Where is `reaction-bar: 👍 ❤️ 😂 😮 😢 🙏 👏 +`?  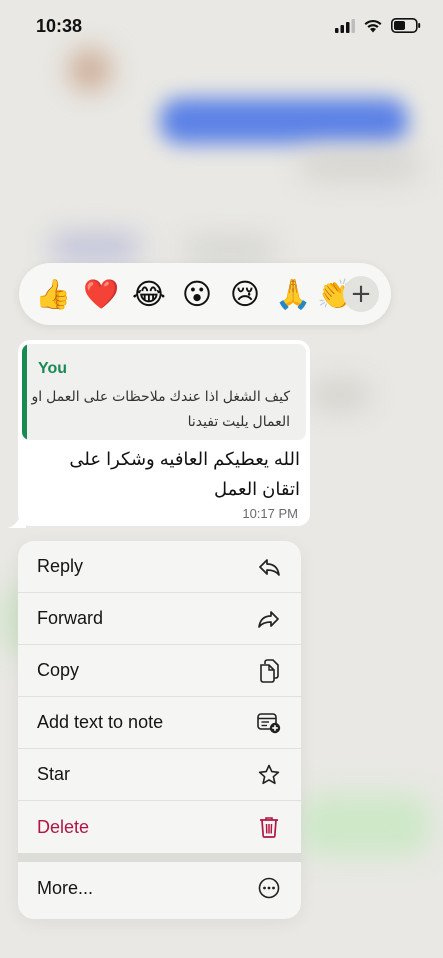
reaction-bar: 👍 ❤️ 😂 😮 😢 🙏 👏 + is located at coordinates (205, 294).